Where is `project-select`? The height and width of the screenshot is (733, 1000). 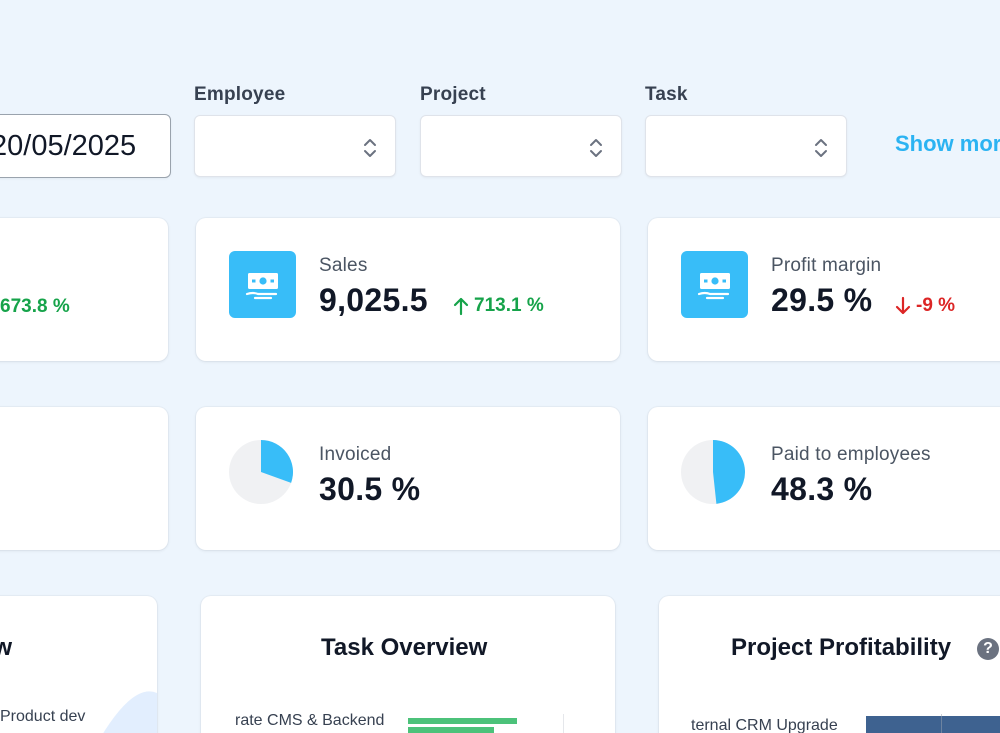
project-select is located at coordinates (521, 146).